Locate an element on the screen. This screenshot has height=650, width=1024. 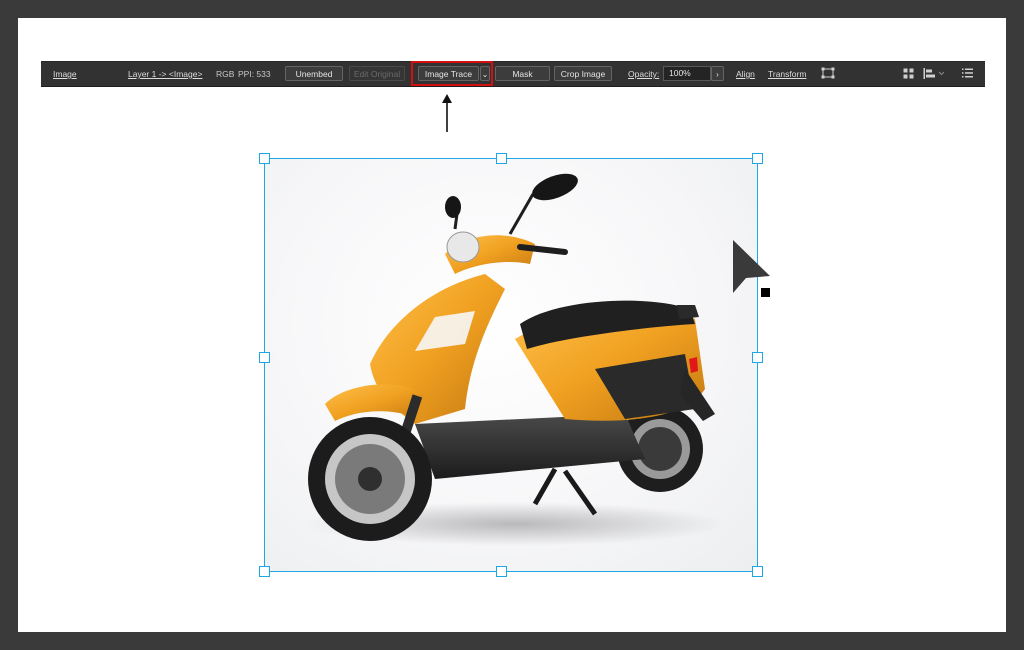
resize-handle-bottom-right is located at coordinates (757, 571).